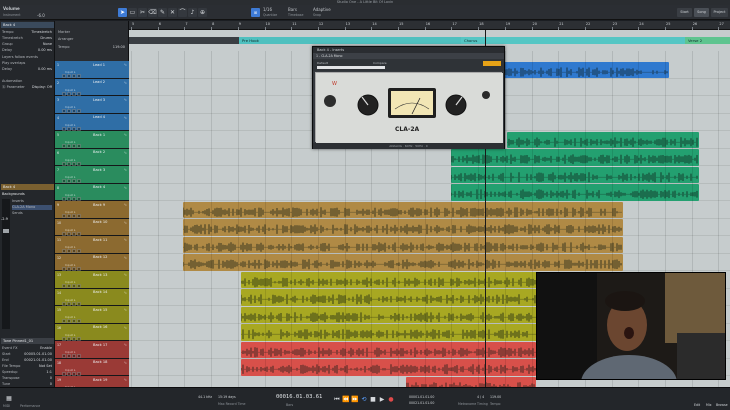 The width and height of the screenshot is (730, 410). Describe the element at coordinates (32, 213) in the screenshot. I see `channel-item: Sends` at that location.